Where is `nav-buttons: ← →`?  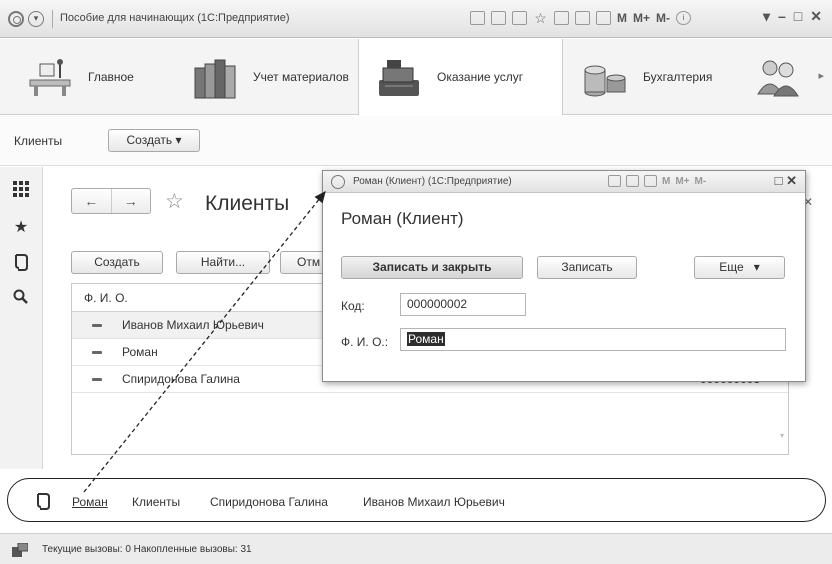 nav-buttons: ← → is located at coordinates (111, 201).